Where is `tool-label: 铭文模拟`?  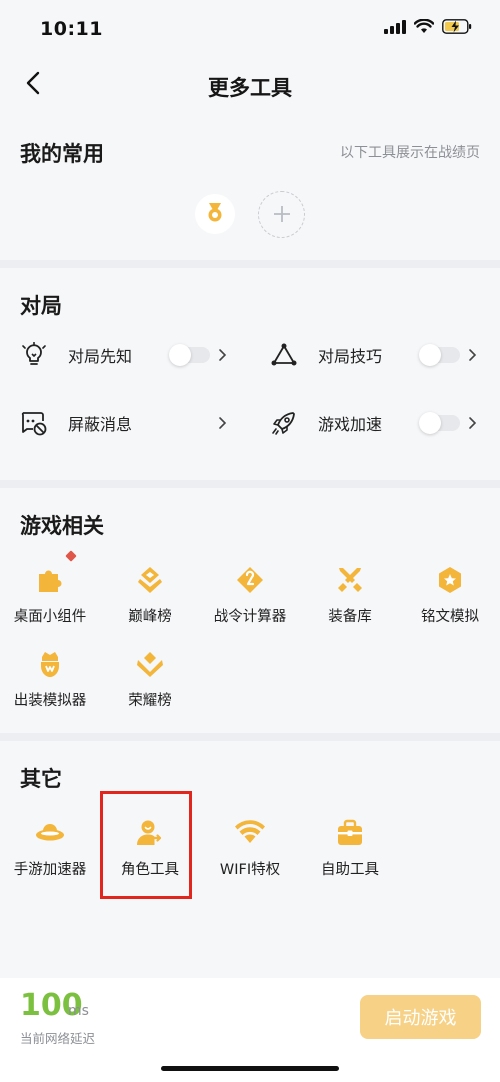 tool-label: 铭文模拟 is located at coordinates (450, 617).